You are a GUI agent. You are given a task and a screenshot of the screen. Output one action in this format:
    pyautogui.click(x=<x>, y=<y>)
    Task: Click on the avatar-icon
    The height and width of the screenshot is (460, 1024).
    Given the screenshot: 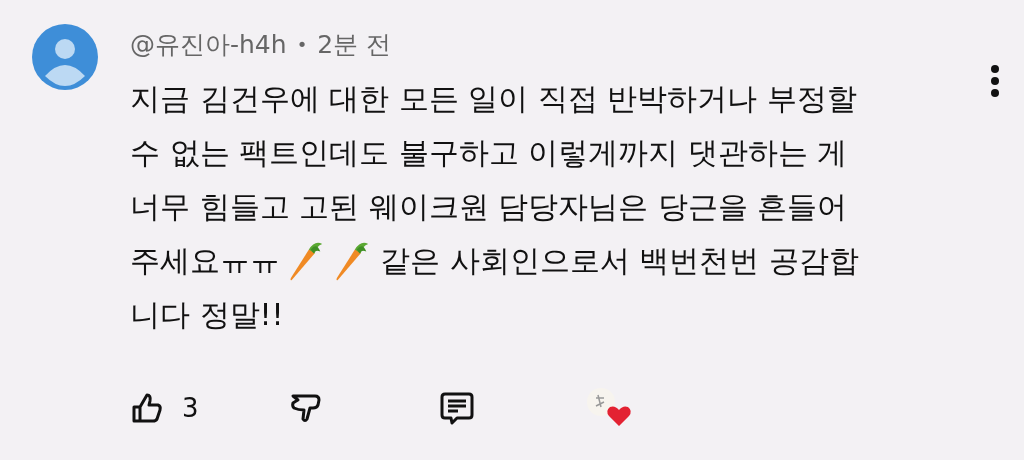 What is the action you would take?
    pyautogui.click(x=65, y=57)
    